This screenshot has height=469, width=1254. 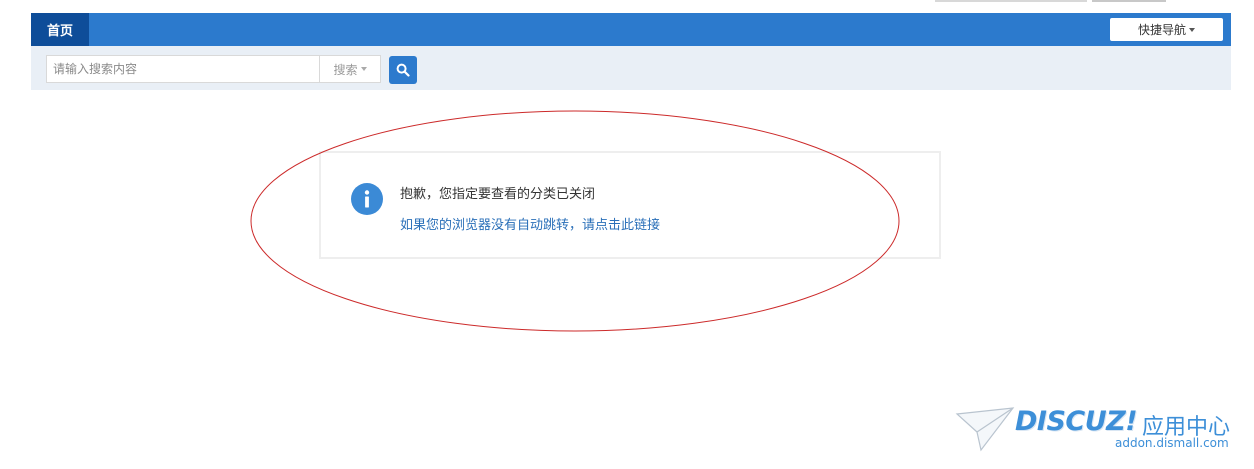 I want to click on main-navbar: 首页 快捷导航, so click(x=631, y=29).